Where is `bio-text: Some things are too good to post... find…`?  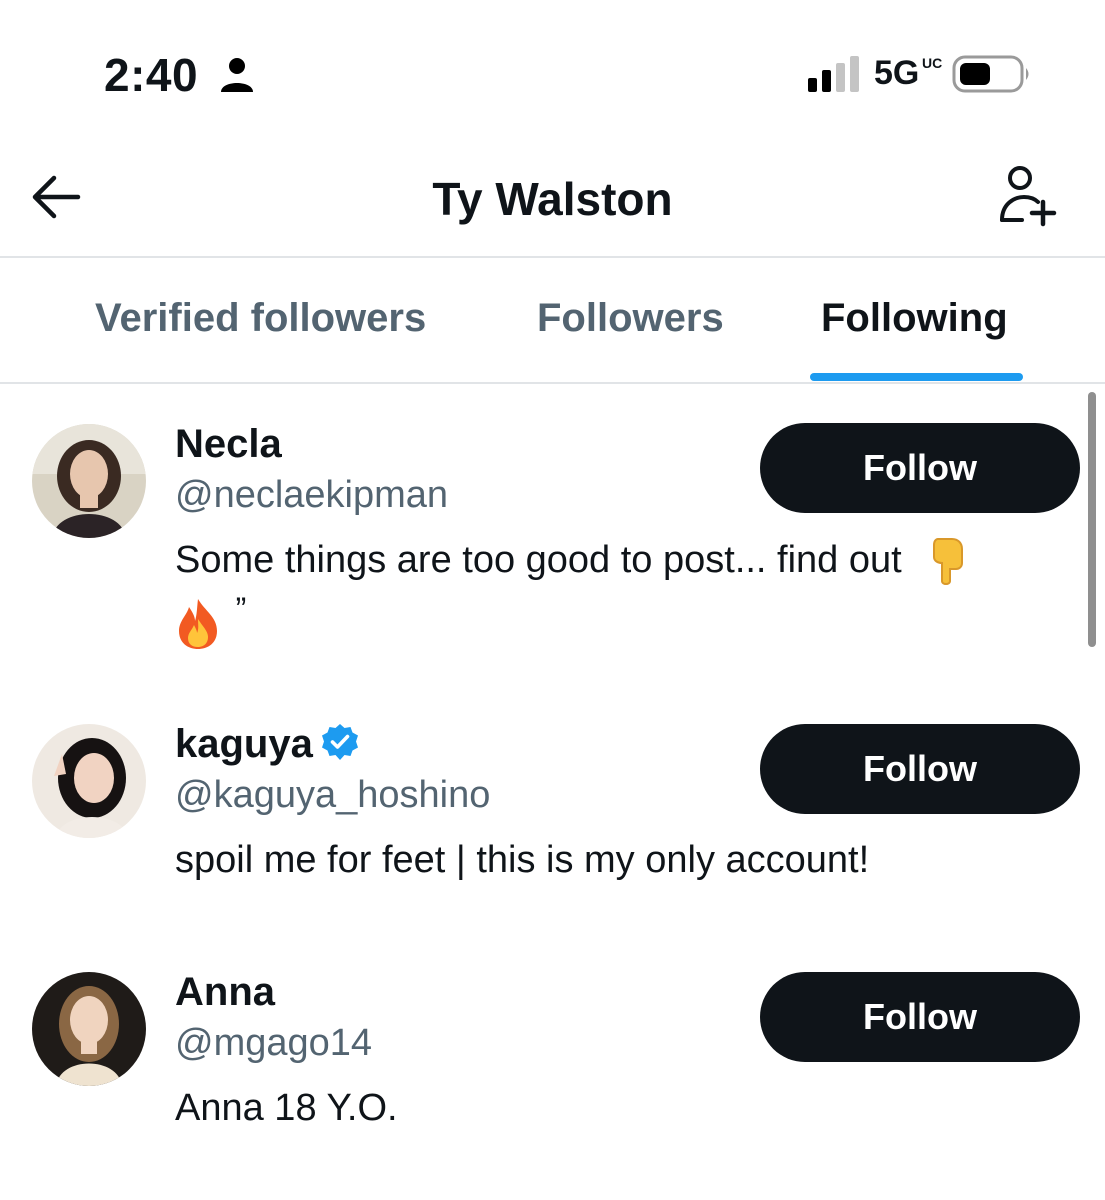 bio-text: Some things are too good to post... find… is located at coordinates (538, 560).